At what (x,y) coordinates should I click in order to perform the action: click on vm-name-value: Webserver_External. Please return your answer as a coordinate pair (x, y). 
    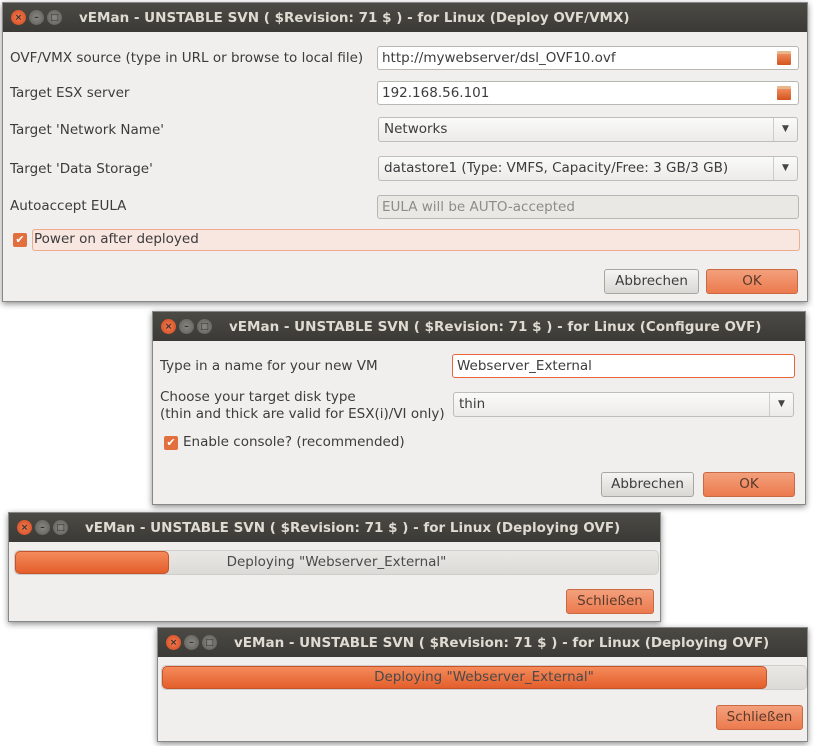
    Looking at the image, I should click on (524, 366).